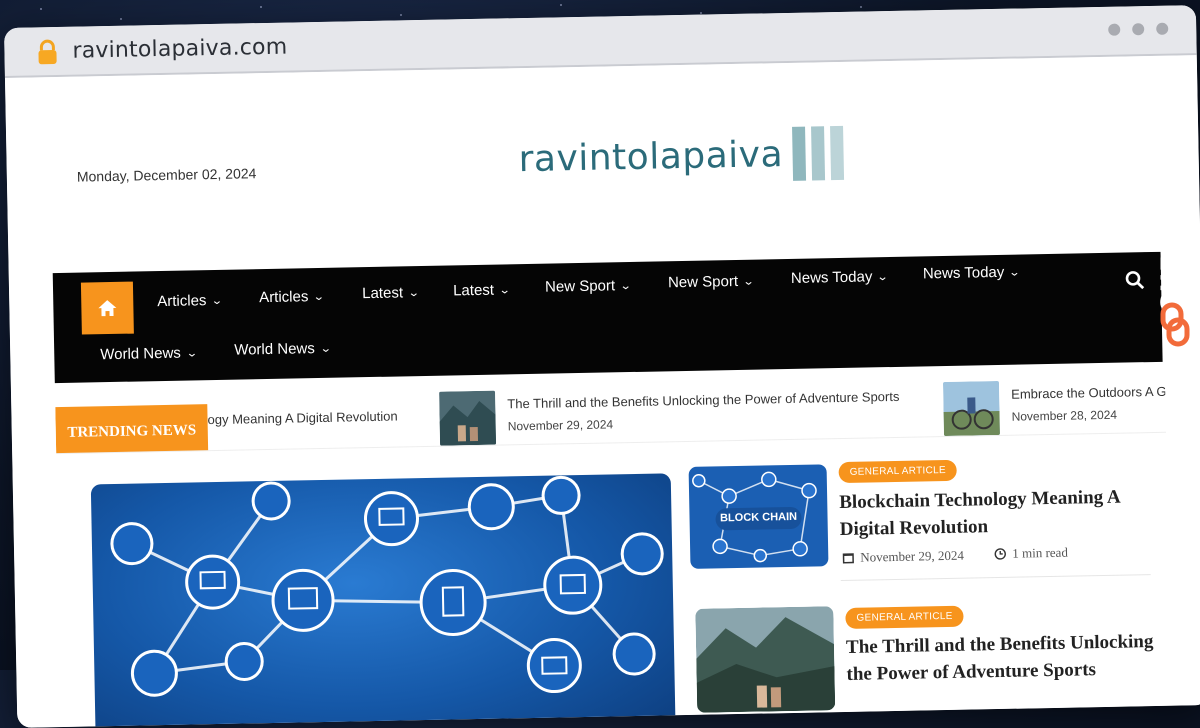  What do you see at coordinates (132, 429) in the screenshot?
I see `trending-label: TRENDING NEWS` at bounding box center [132, 429].